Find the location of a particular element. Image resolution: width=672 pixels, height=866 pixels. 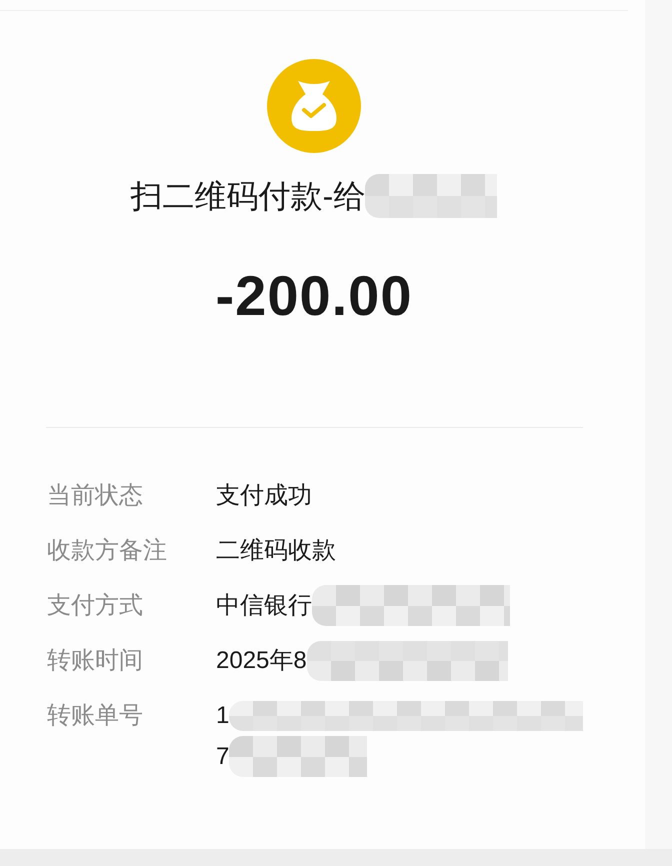

detail-value: 支付成功 is located at coordinates (264, 496).